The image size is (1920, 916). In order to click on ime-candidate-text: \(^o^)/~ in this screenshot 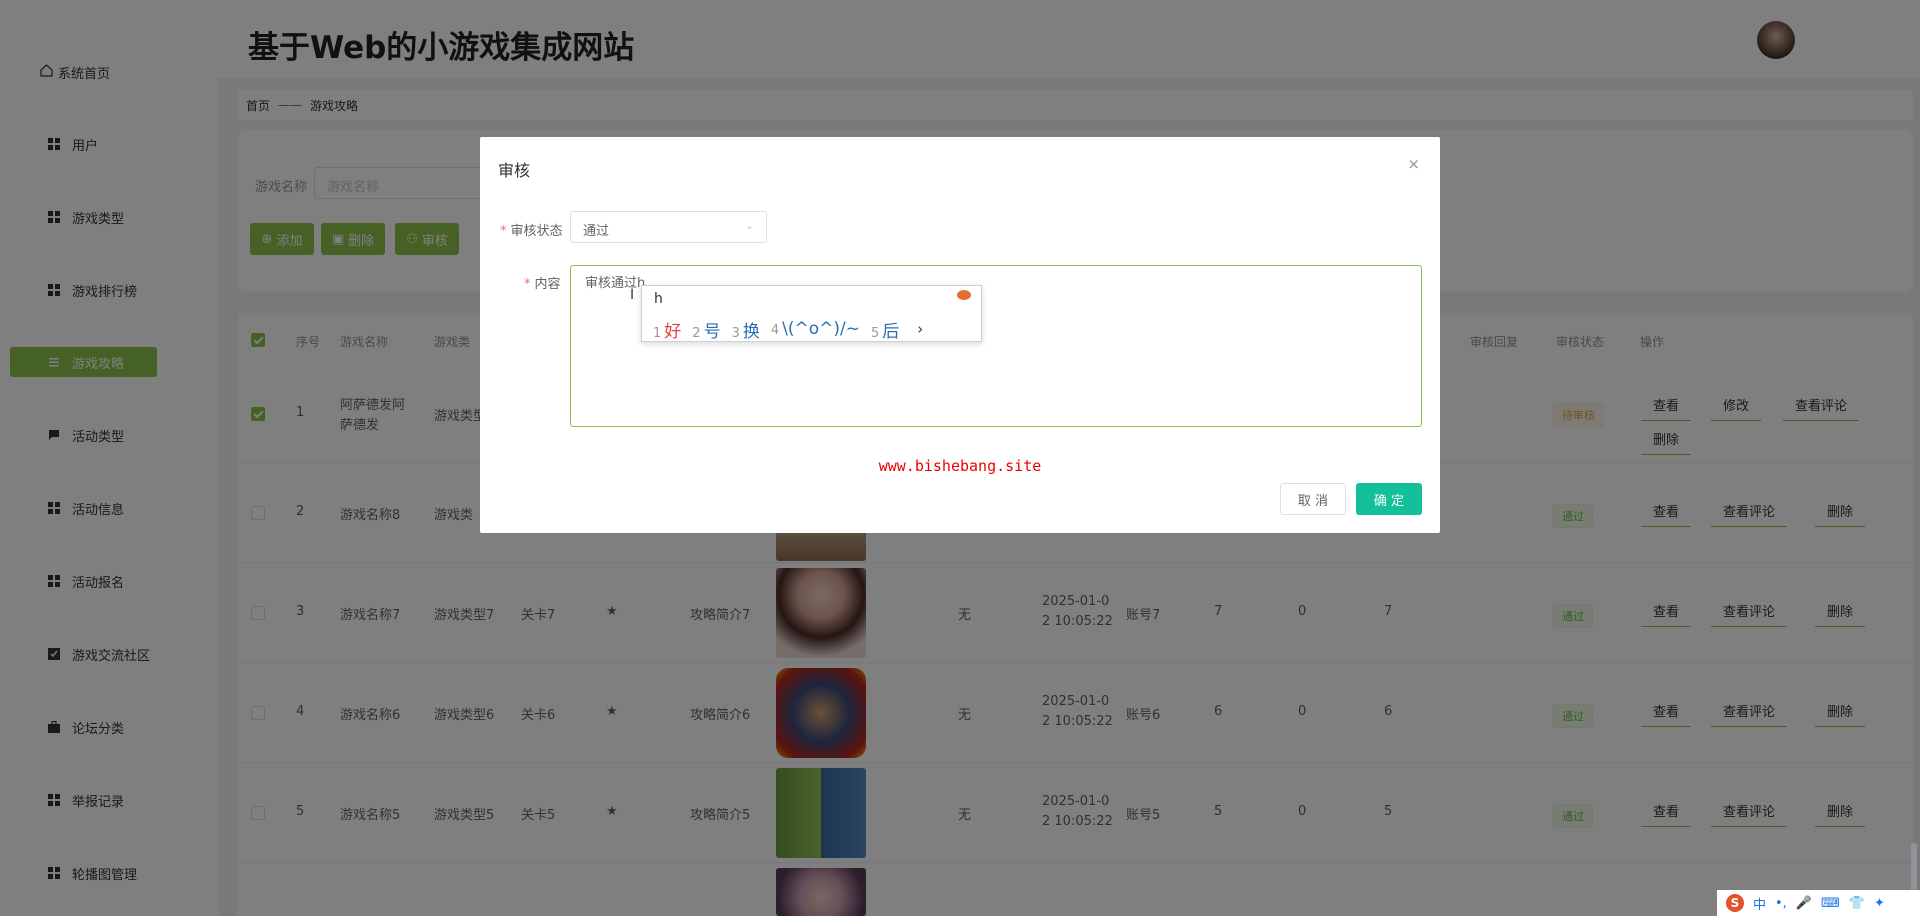, I will do `click(821, 329)`.